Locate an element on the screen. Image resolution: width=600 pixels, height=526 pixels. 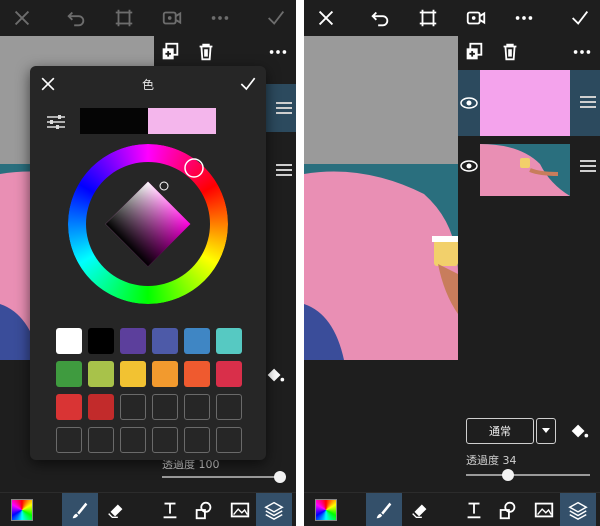
bottom-toolbar is located at coordinates (452, 509).